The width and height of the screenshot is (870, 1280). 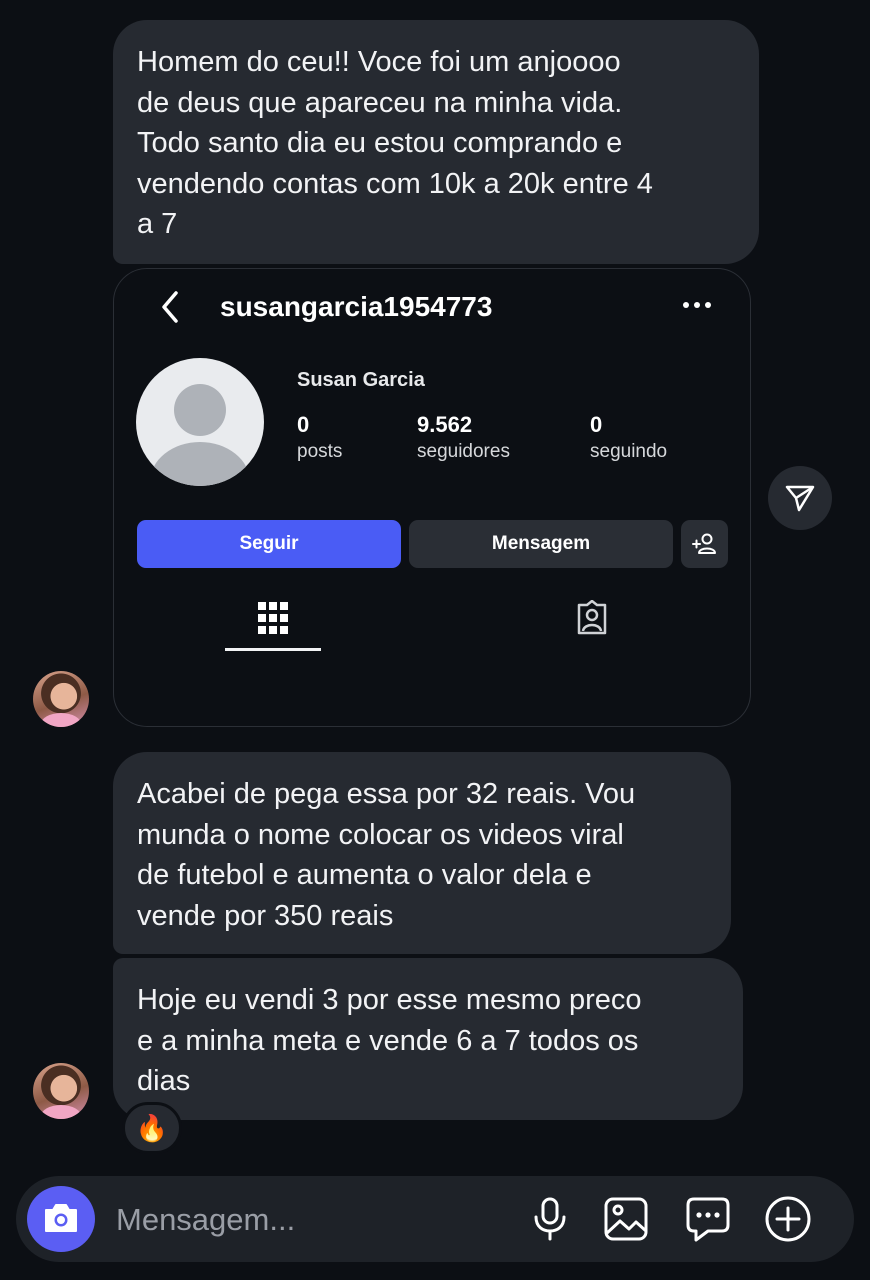 I want to click on share-button, so click(x=800, y=498).